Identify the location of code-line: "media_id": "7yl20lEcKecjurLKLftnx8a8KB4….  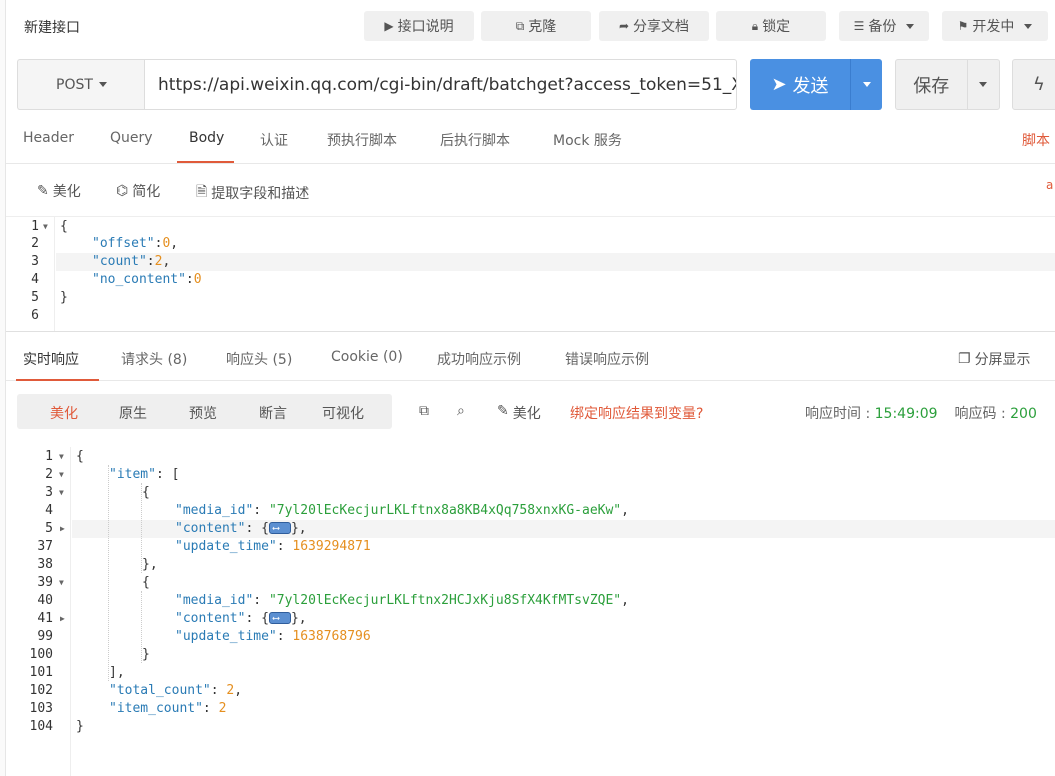
(402, 510).